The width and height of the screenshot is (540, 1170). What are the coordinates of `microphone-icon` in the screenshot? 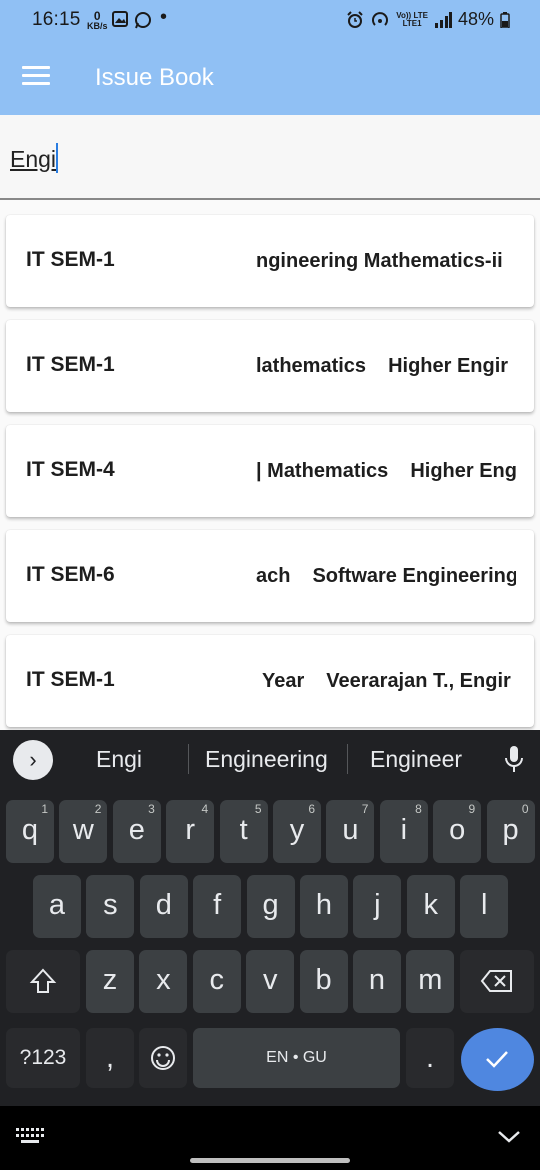 It's located at (514, 760).